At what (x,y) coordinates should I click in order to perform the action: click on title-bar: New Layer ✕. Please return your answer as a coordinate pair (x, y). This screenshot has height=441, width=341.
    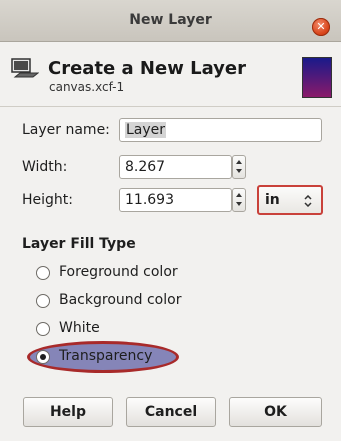
    Looking at the image, I should click on (170, 21).